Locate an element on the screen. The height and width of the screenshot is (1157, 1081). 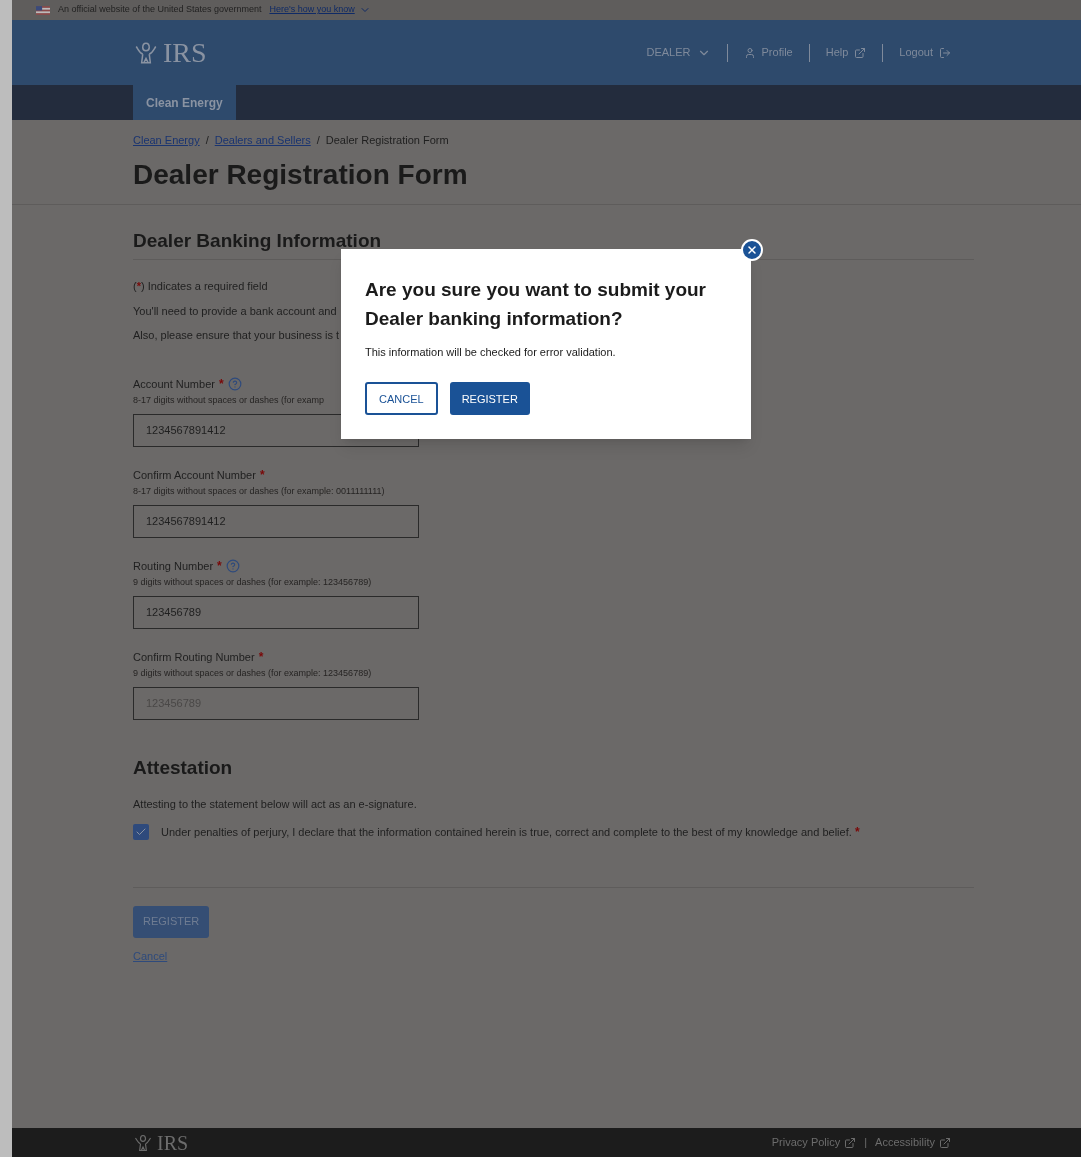
person-icon is located at coordinates (749, 52).